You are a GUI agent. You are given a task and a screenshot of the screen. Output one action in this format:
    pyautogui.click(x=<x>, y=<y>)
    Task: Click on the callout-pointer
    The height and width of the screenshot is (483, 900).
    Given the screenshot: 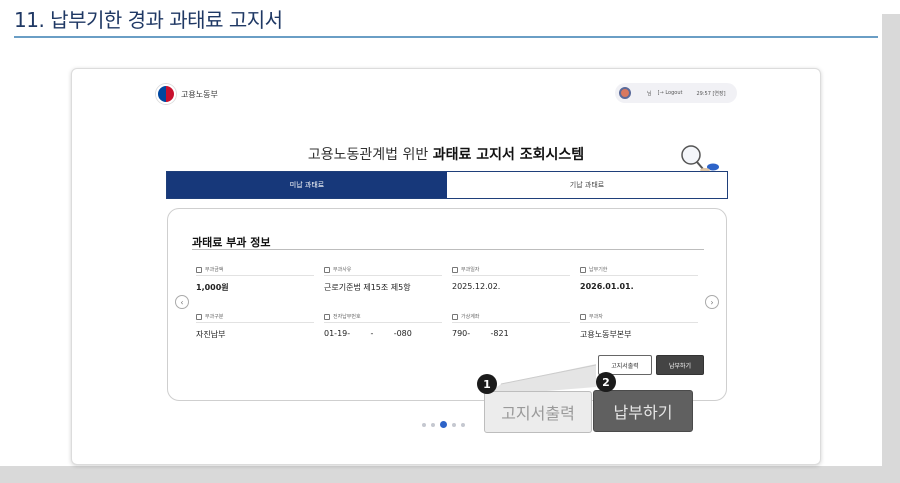 What is the action you would take?
    pyautogui.click(x=541, y=380)
    